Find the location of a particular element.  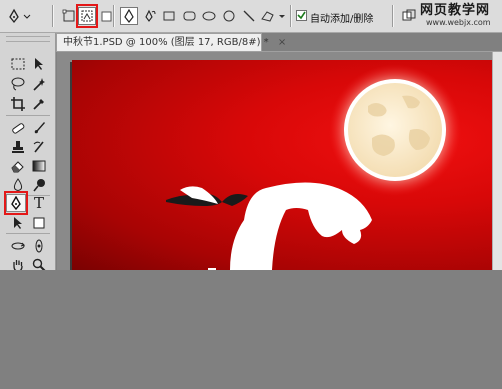

rectangle-icon is located at coordinates (169, 16).